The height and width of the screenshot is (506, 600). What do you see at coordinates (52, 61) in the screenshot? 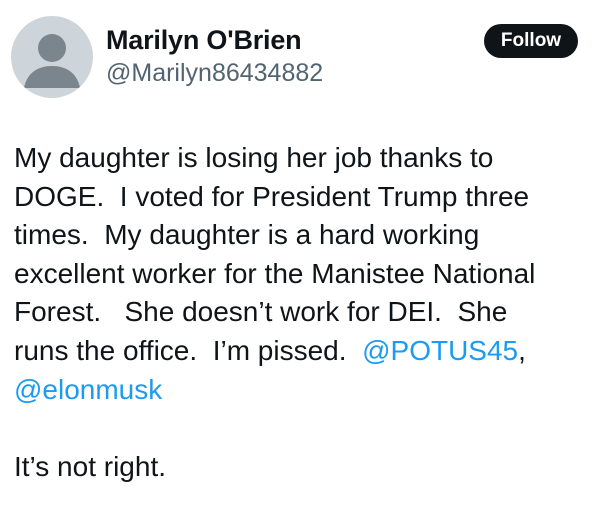
I see `default-profile-icon` at bounding box center [52, 61].